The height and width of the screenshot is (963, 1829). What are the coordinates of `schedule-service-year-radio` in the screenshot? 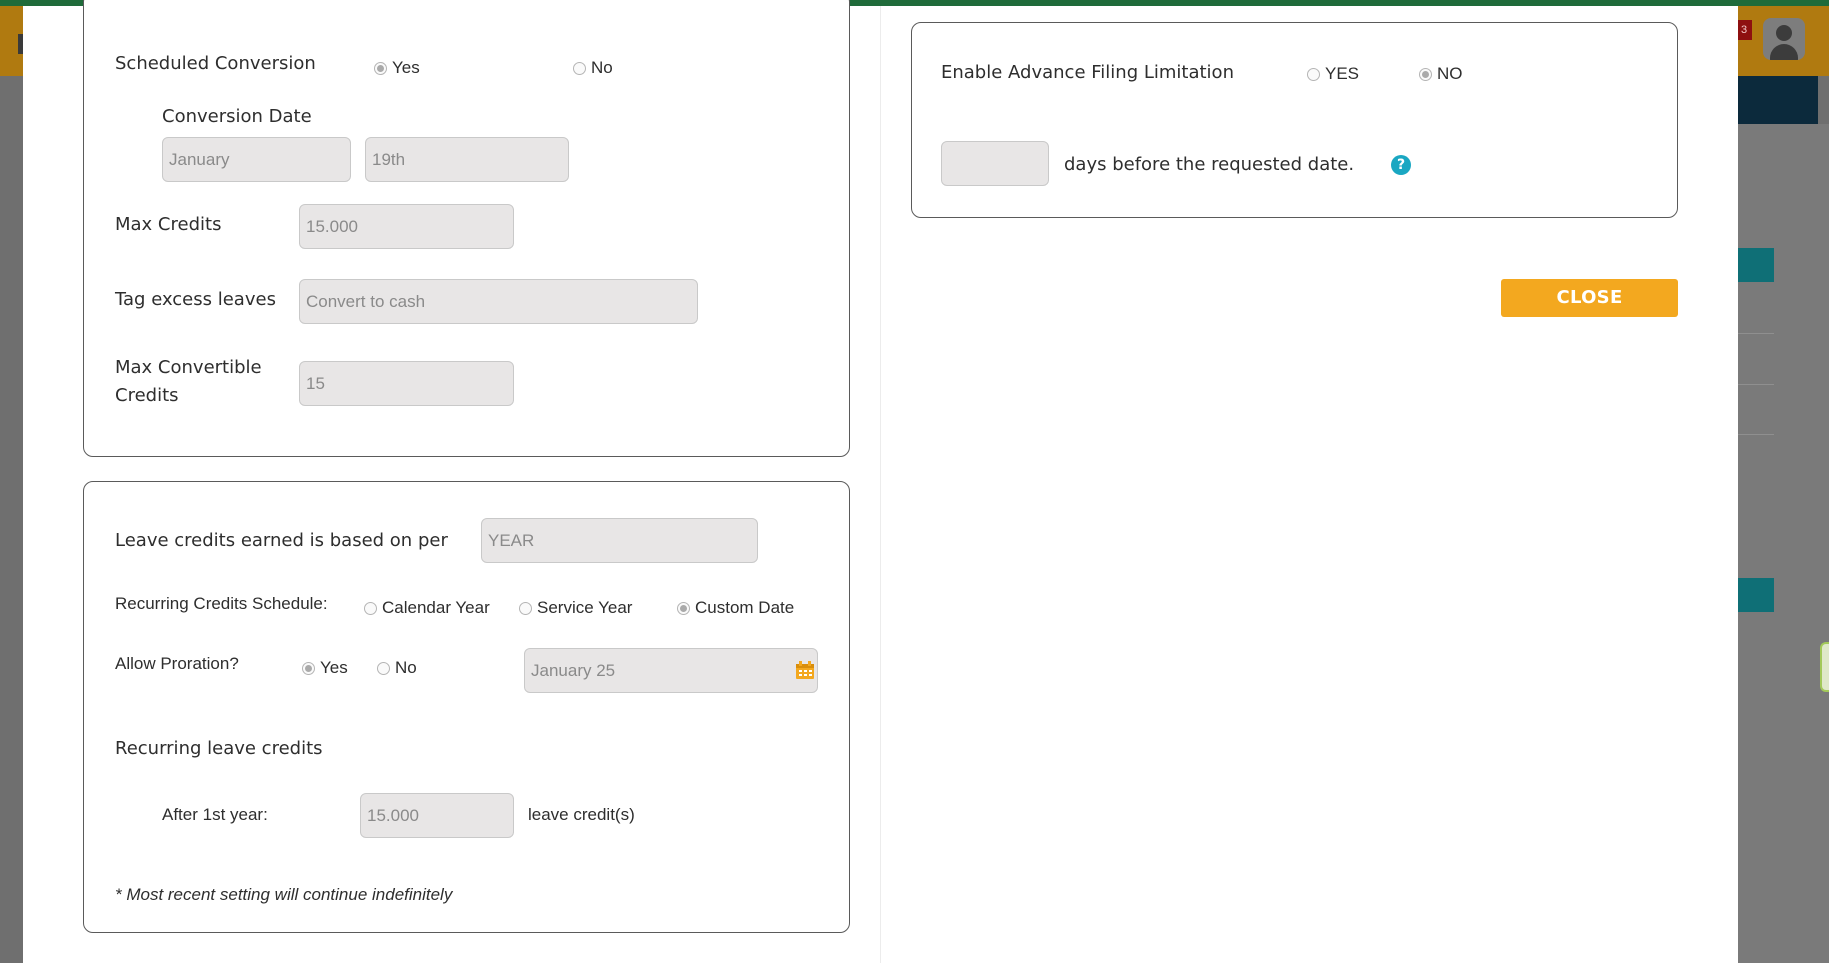 It's located at (525, 608).